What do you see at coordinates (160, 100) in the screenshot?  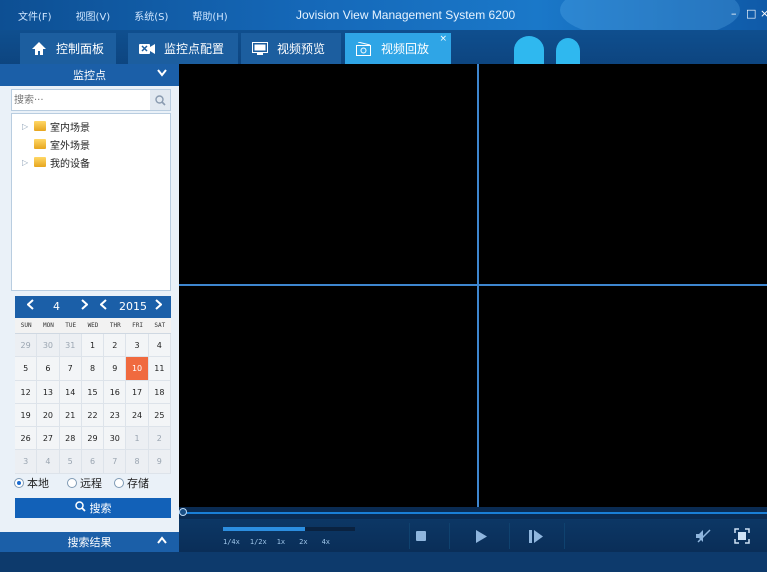 I see `search-icon` at bounding box center [160, 100].